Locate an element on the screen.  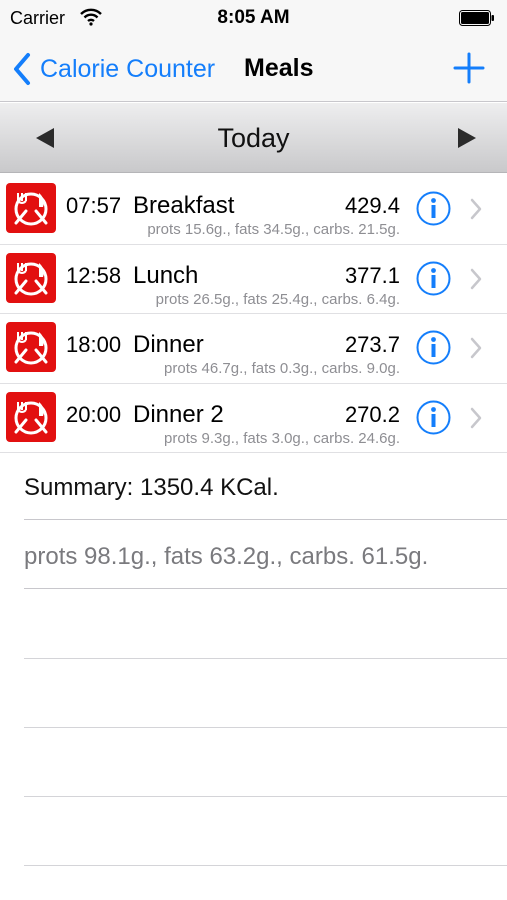
summary-total: Summary: 1350.4 KCal. is located at coordinates (151, 487).